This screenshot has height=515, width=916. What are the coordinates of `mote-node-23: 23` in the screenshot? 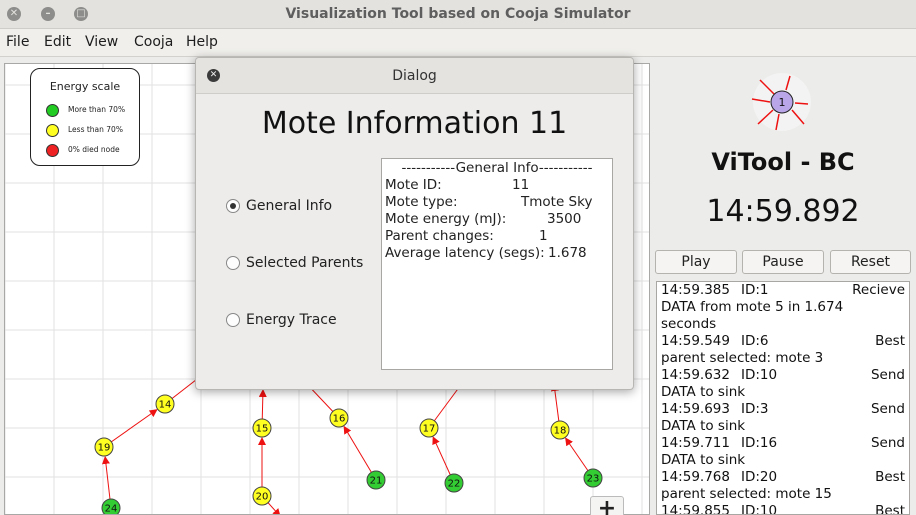 It's located at (593, 478).